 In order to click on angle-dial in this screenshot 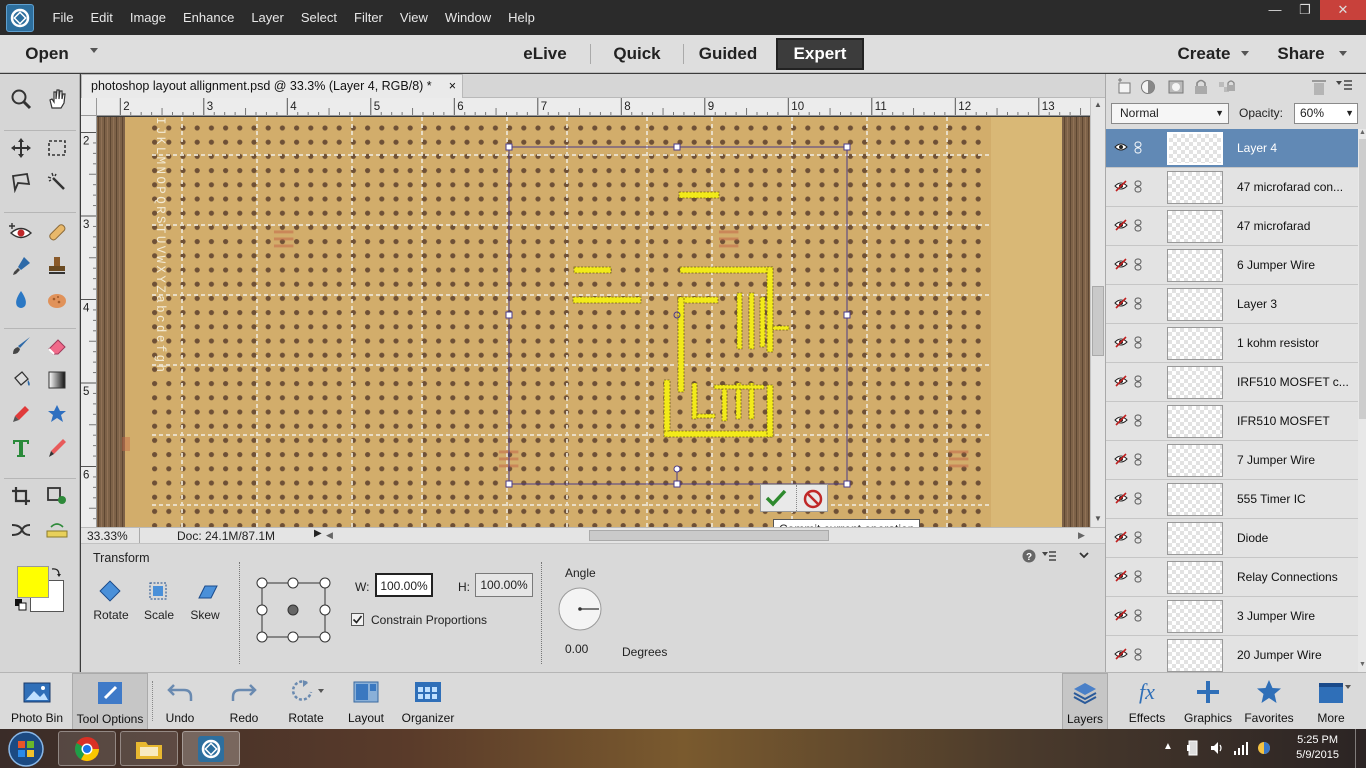, I will do `click(580, 609)`.